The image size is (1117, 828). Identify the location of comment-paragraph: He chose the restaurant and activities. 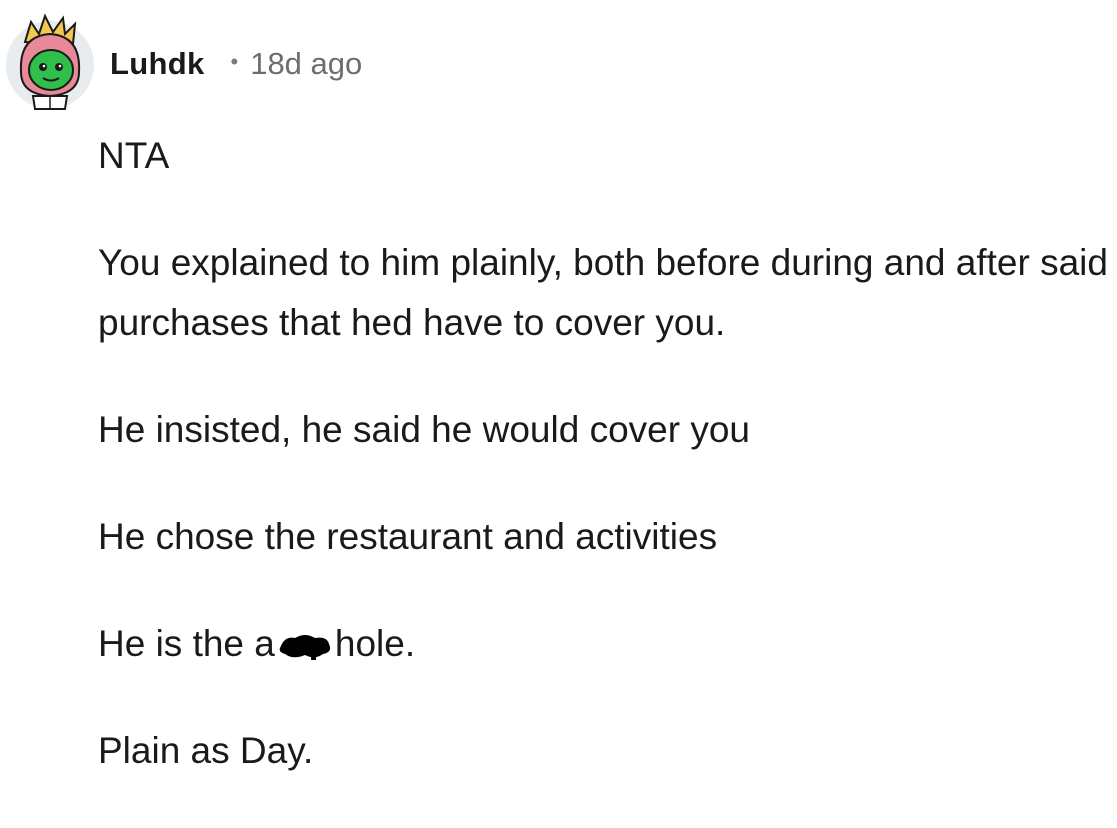
(408, 536).